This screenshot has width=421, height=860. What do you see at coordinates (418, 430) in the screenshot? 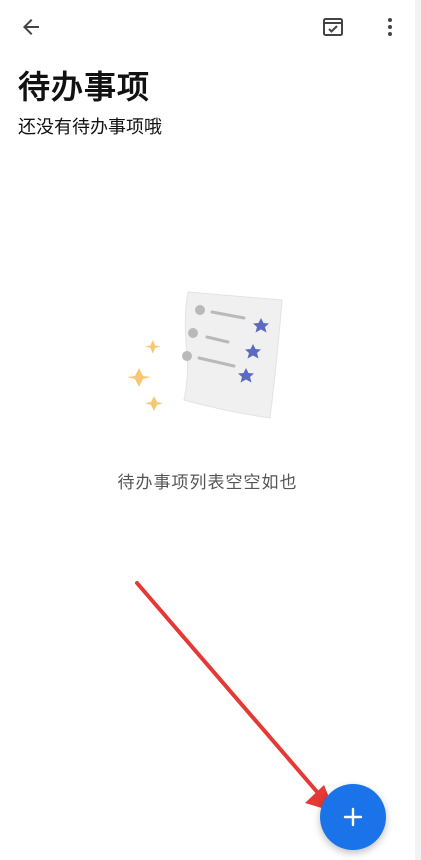
I see `right-edge` at bounding box center [418, 430].